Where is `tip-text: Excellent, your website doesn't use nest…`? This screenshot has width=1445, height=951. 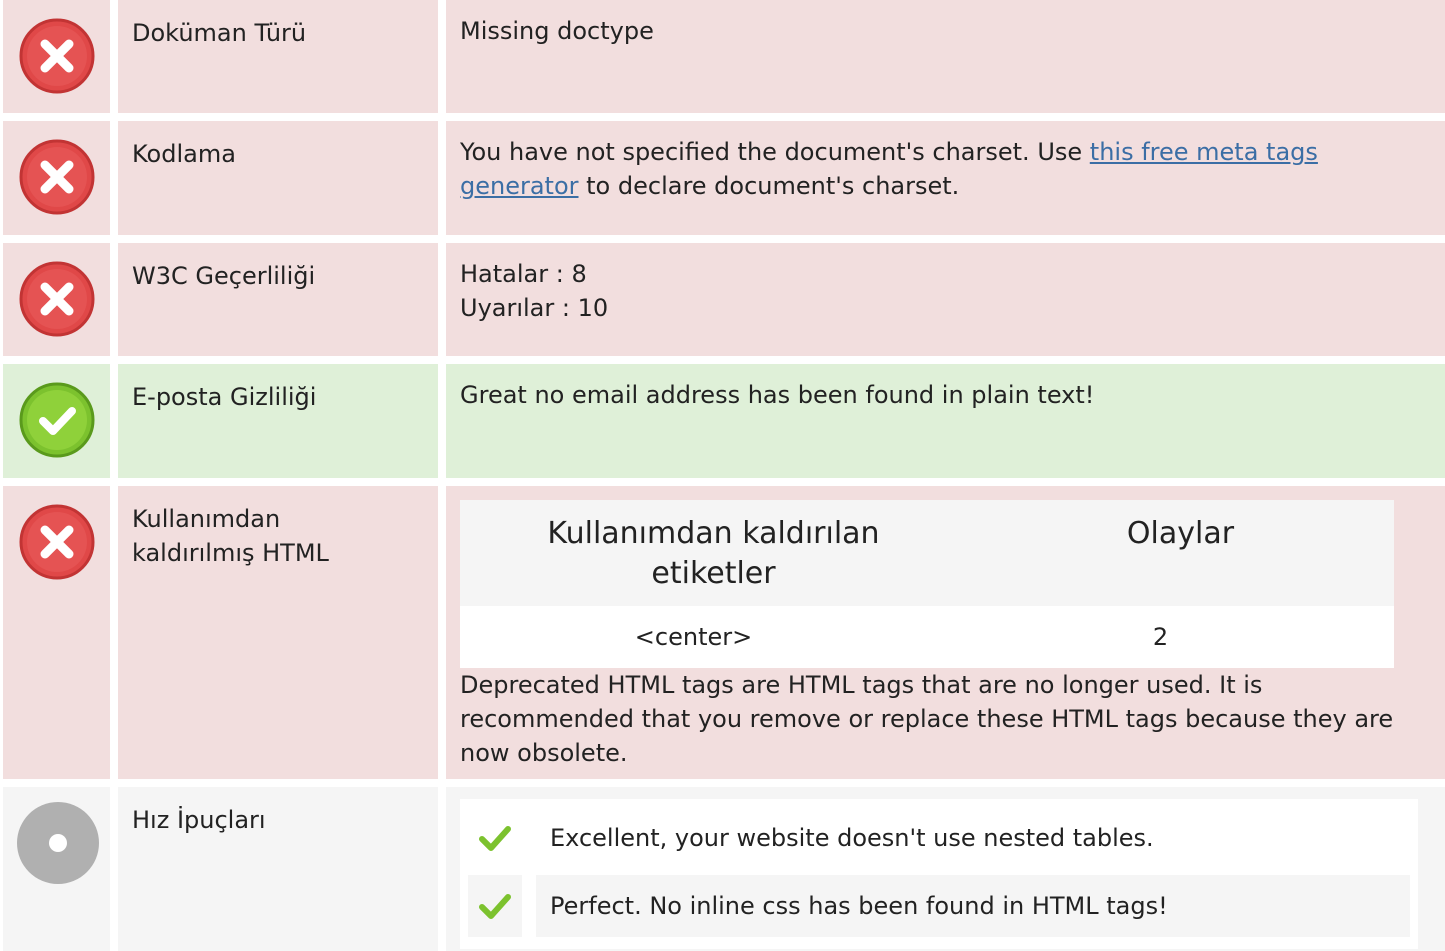
tip-text: Excellent, your website doesn't use nest… is located at coordinates (852, 838).